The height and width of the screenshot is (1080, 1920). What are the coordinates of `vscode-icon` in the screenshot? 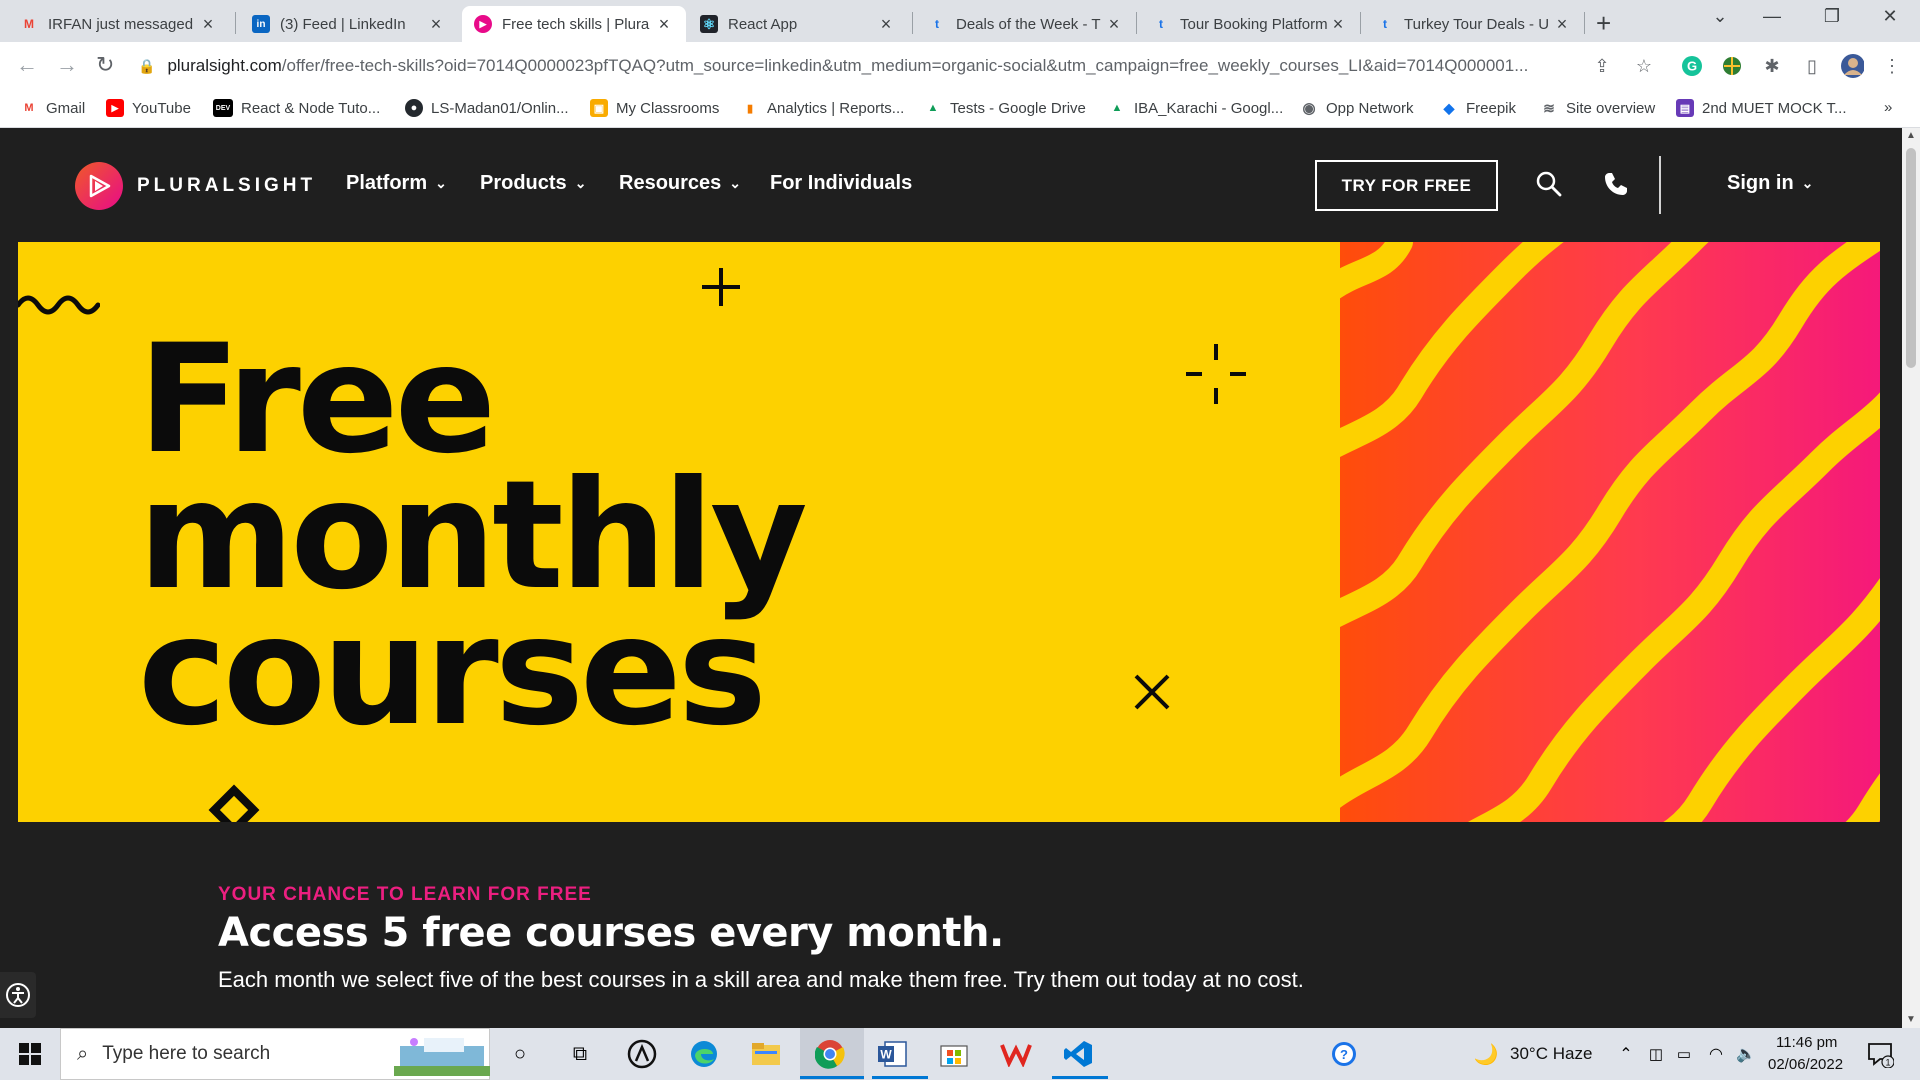 It's located at (1078, 1054).